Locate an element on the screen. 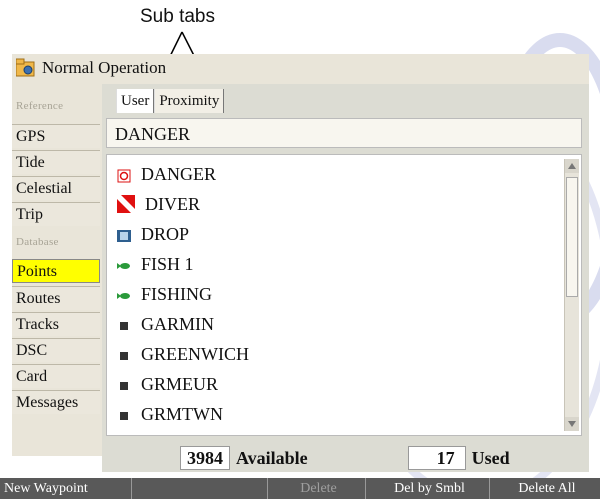  sidebar-section-reference: Reference is located at coordinates (40, 106).